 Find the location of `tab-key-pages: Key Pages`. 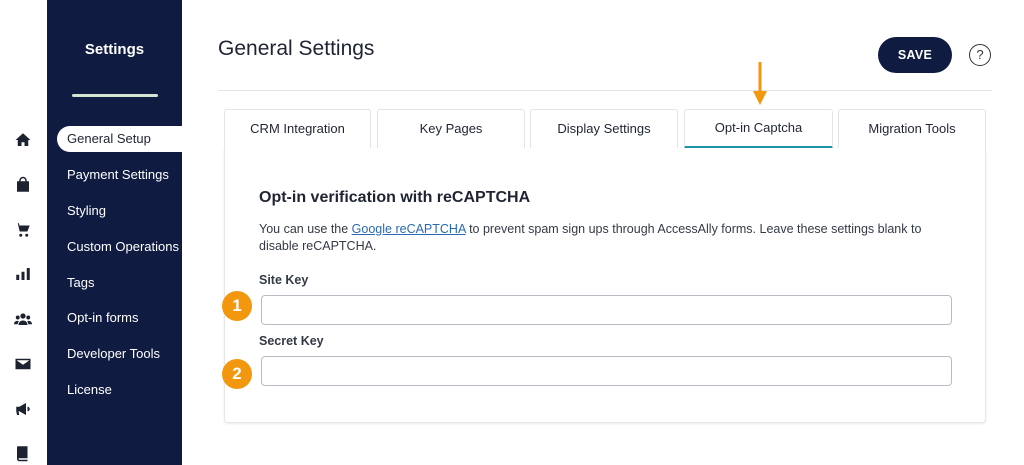

tab-key-pages: Key Pages is located at coordinates (451, 129).